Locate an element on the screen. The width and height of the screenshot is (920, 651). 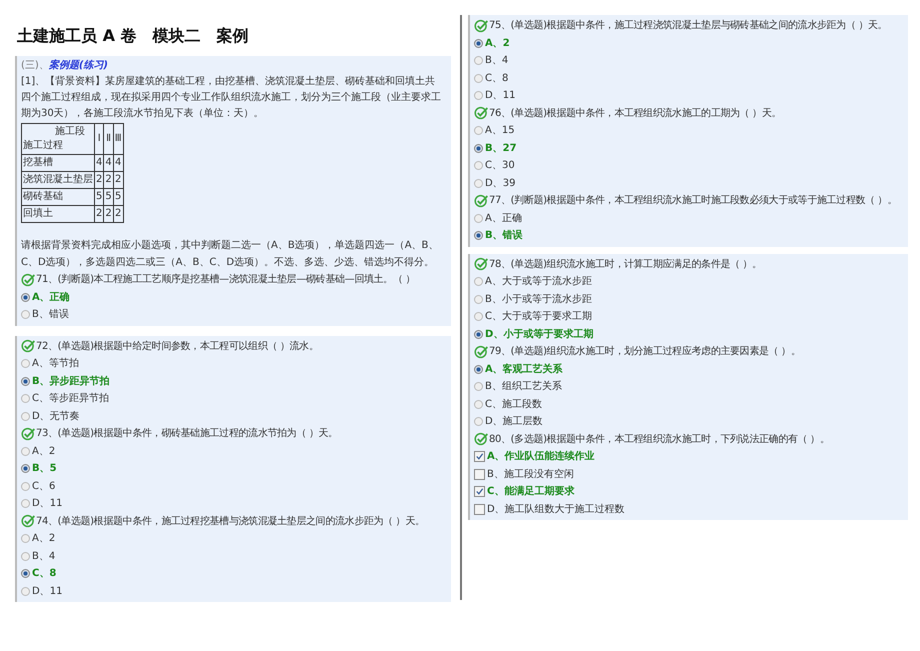
answer-option: B、施工段没有空闲 is located at coordinates (524, 474).